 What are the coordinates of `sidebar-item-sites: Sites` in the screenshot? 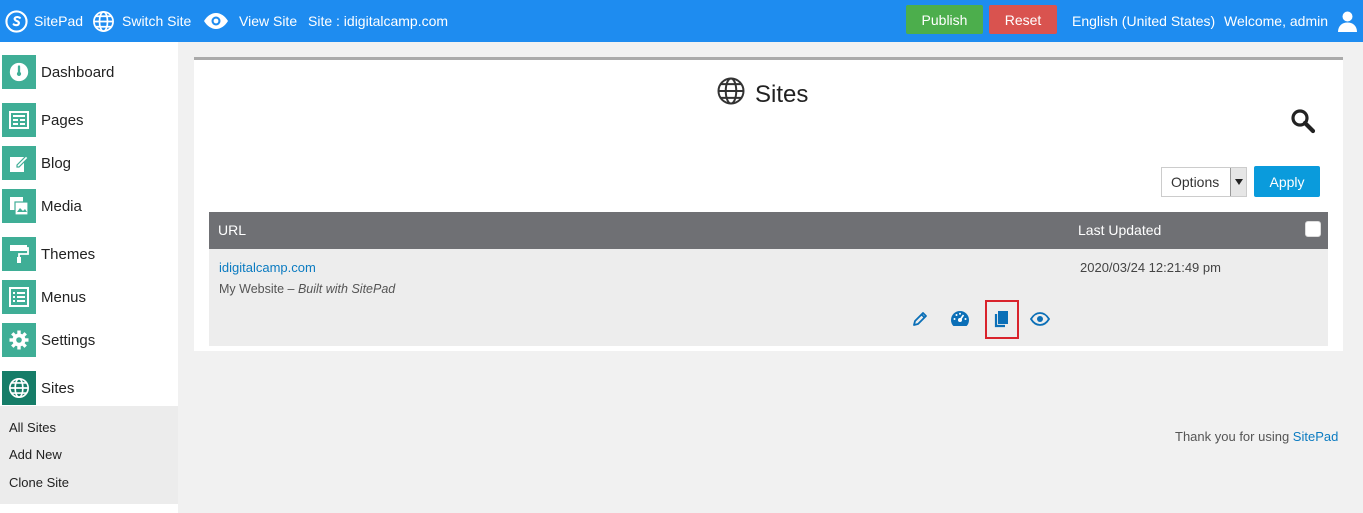 It's located at (89, 388).